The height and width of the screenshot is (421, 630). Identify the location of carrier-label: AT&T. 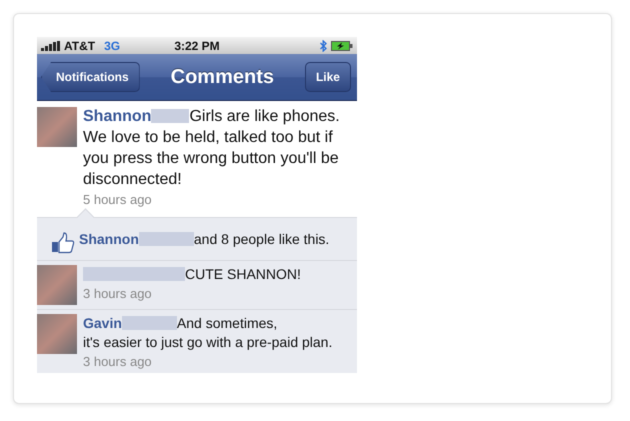
(80, 45).